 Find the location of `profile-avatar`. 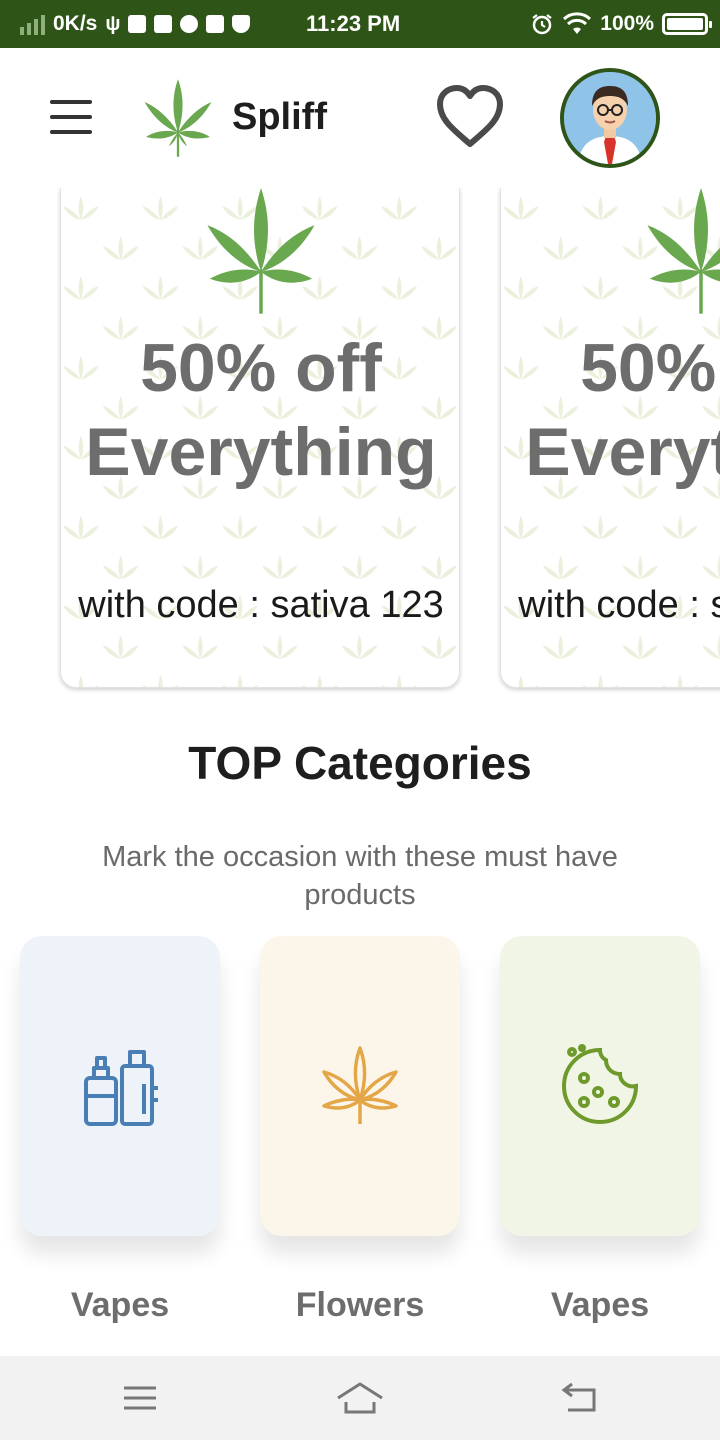

profile-avatar is located at coordinates (610, 118).